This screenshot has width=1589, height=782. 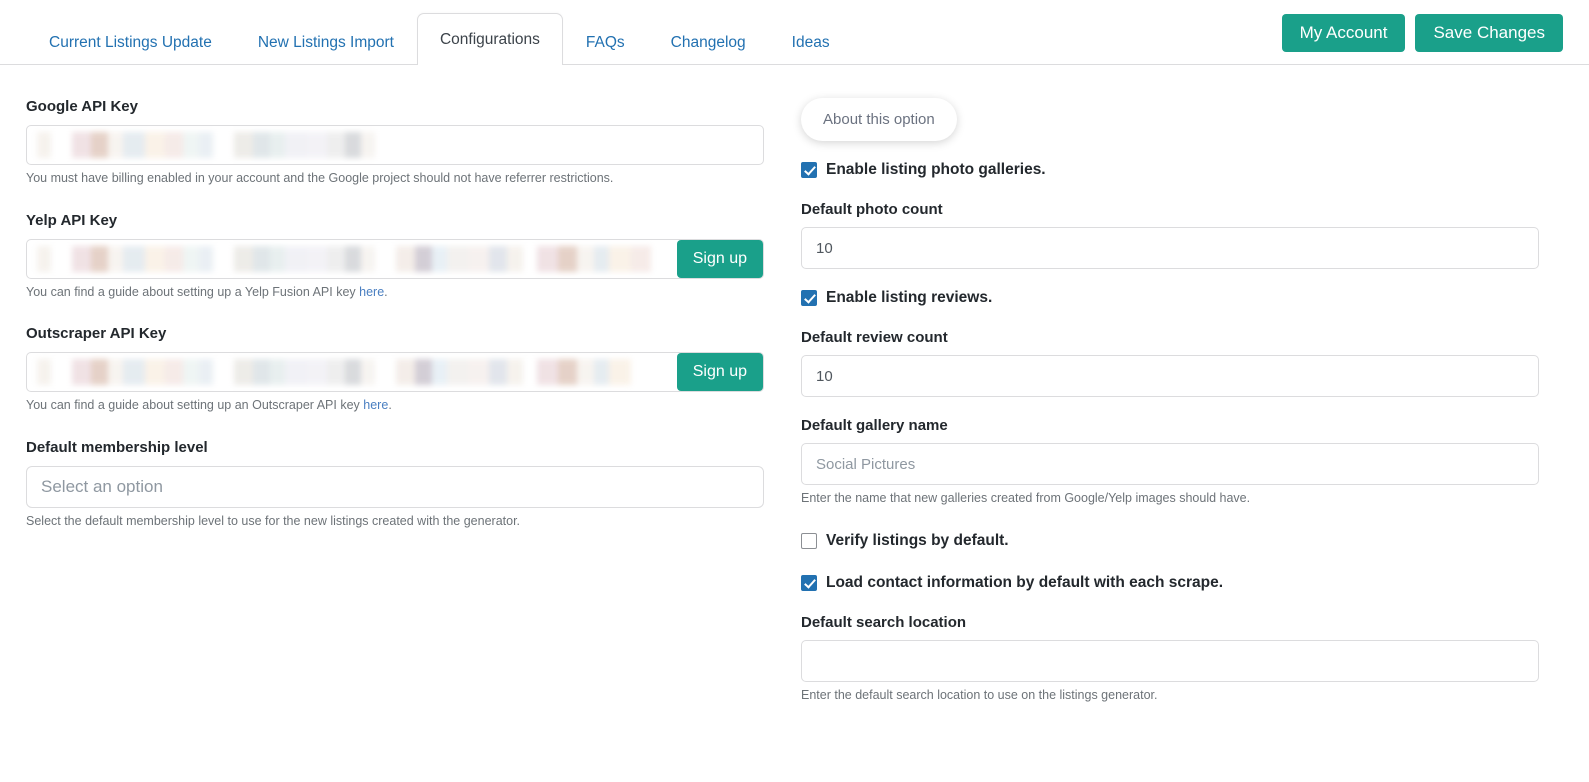 What do you see at coordinates (386, 291) in the screenshot?
I see `yelp-help-suffix: .` at bounding box center [386, 291].